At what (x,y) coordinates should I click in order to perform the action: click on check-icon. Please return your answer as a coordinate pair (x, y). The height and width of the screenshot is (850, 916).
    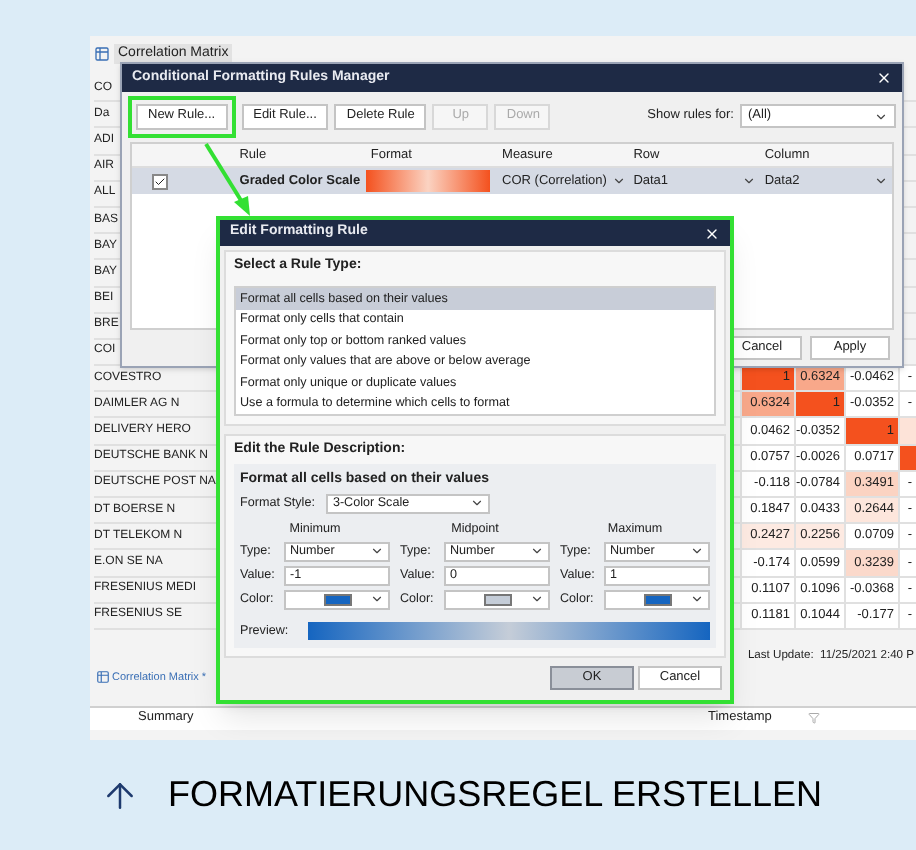
    Looking at the image, I should click on (160, 181).